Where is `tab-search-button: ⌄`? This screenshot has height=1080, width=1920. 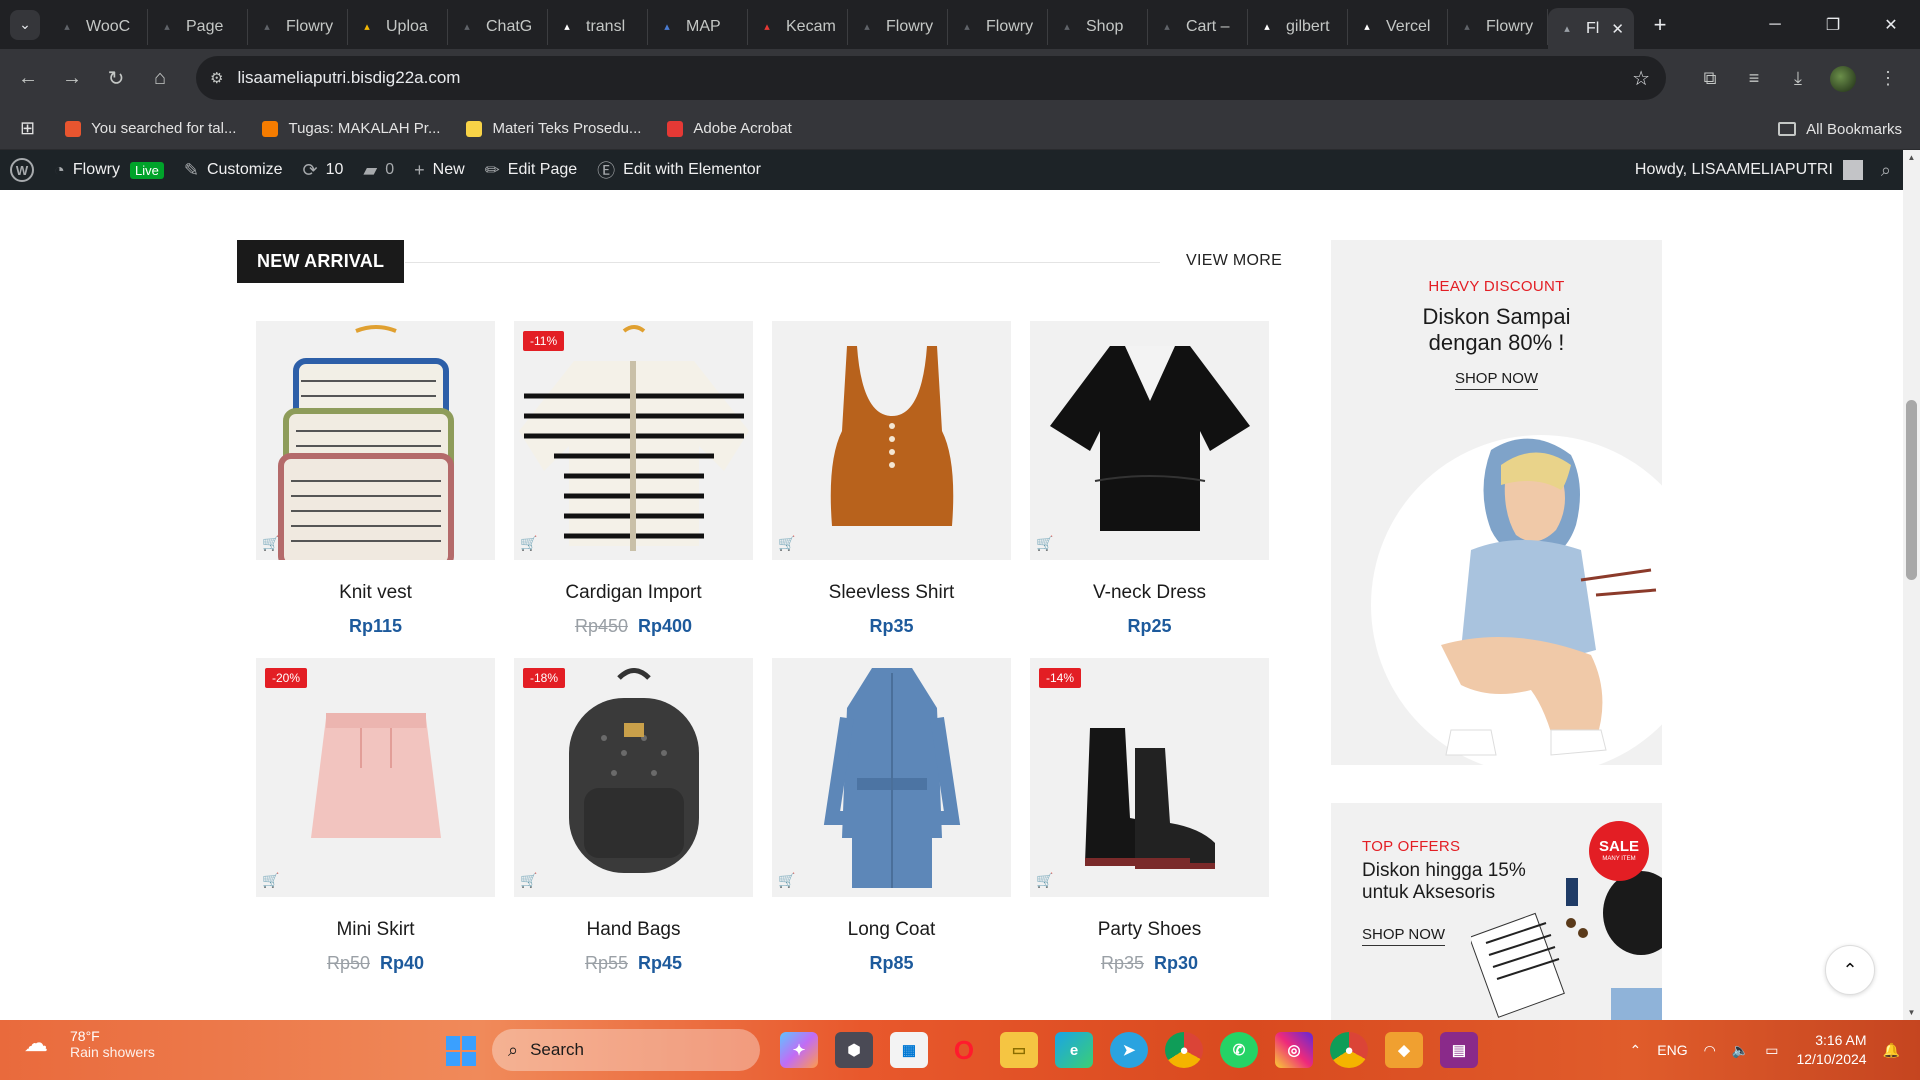 tab-search-button: ⌄ is located at coordinates (25, 24).